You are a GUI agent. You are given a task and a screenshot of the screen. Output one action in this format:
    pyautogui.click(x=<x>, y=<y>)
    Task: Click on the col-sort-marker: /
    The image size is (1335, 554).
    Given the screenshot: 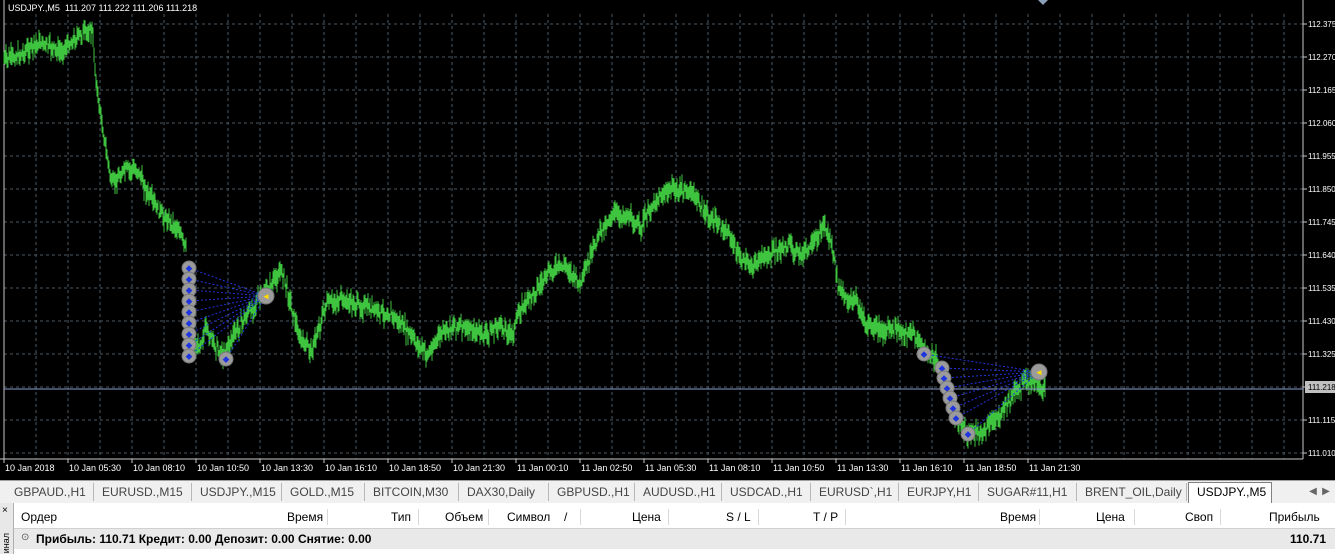 What is the action you would take?
    pyautogui.click(x=566, y=517)
    